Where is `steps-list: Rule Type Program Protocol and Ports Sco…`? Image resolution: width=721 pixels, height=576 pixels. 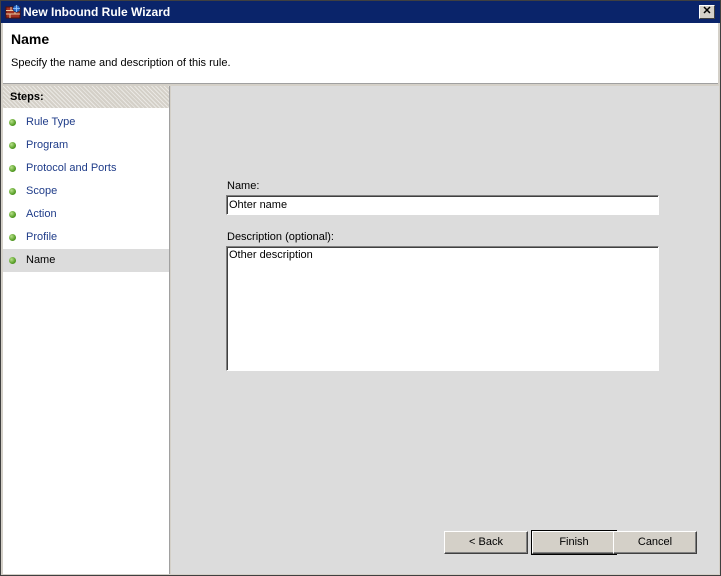
steps-list: Rule Type Program Protocol and Ports Sco… is located at coordinates (86, 190).